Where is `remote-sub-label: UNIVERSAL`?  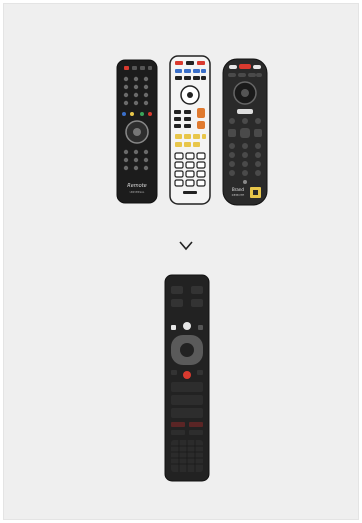
remote-sub-label: UNIVERSAL is located at coordinates (137, 192).